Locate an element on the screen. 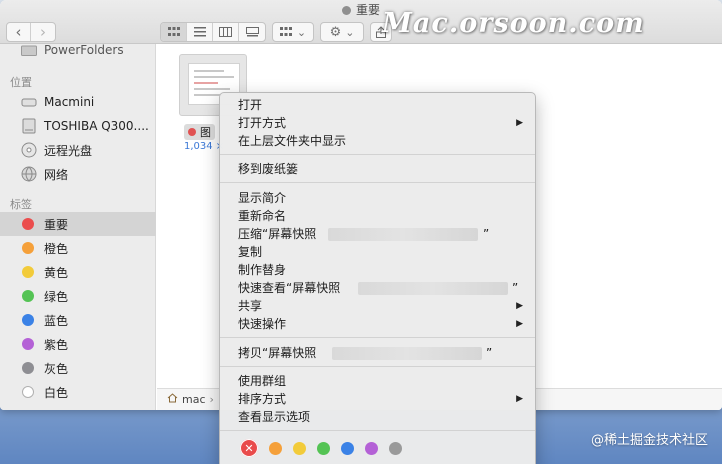 The width and height of the screenshot is (722, 464). view-mode-buttons is located at coordinates (213, 32).